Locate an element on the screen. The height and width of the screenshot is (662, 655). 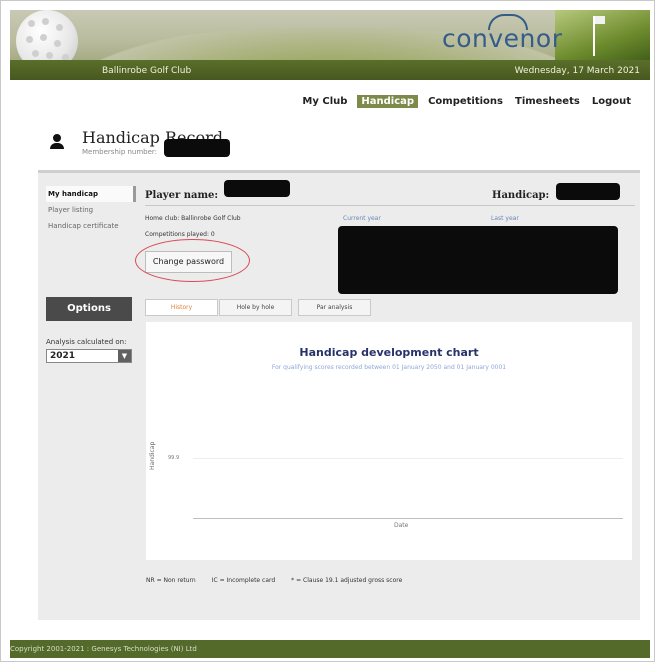
chevron-down-icon: ▼ is located at coordinates (124, 356).